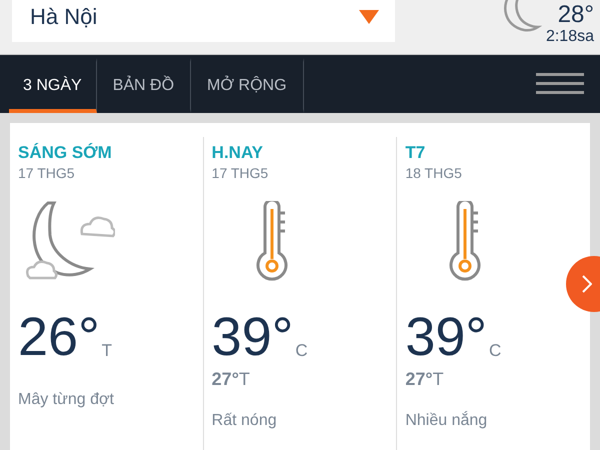 This screenshot has height=450, width=600. What do you see at coordinates (59, 337) in the screenshot?
I see `temperature: 26°` at bounding box center [59, 337].